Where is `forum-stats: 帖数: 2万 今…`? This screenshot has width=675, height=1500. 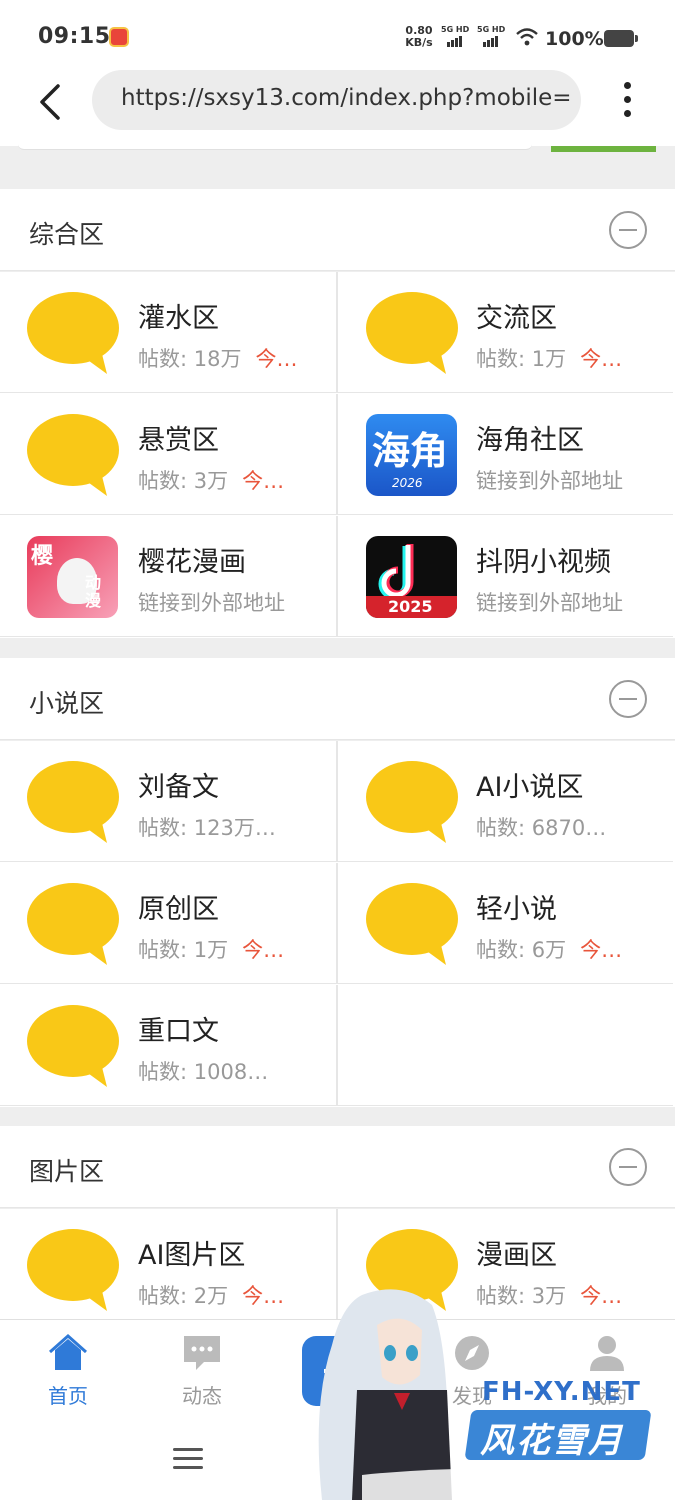 forum-stats: 帖数: 2万 今… is located at coordinates (211, 1296).